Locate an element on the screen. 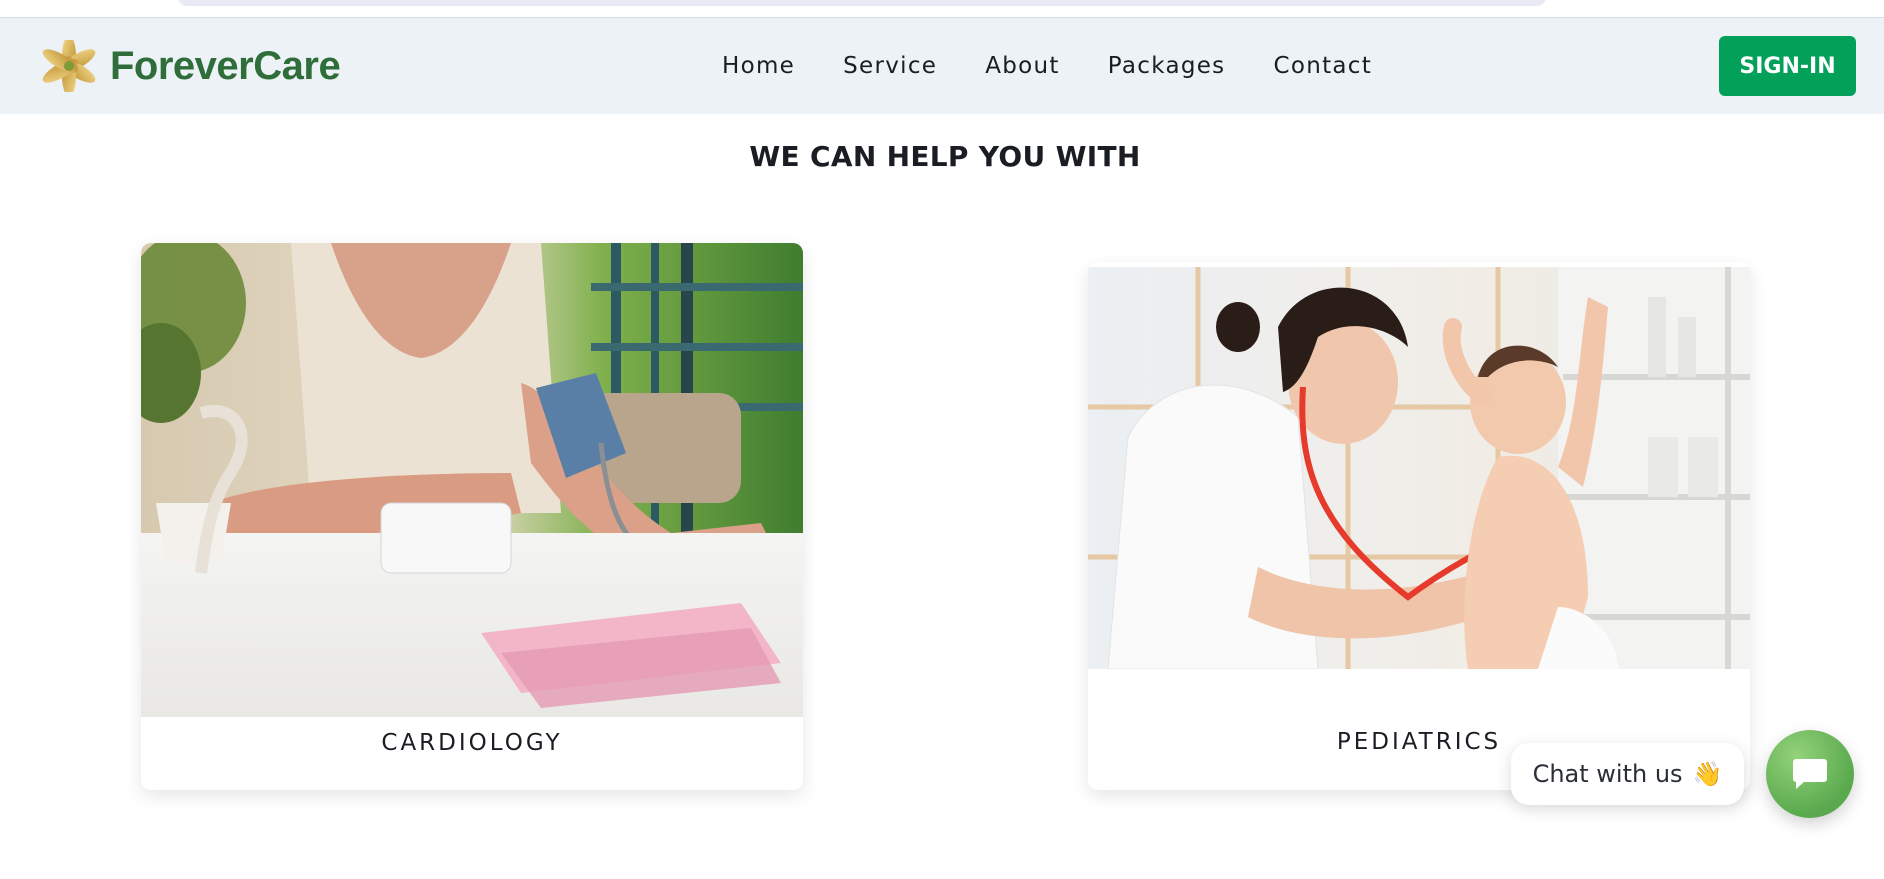  brand-name: ForeverCare is located at coordinates (225, 65).